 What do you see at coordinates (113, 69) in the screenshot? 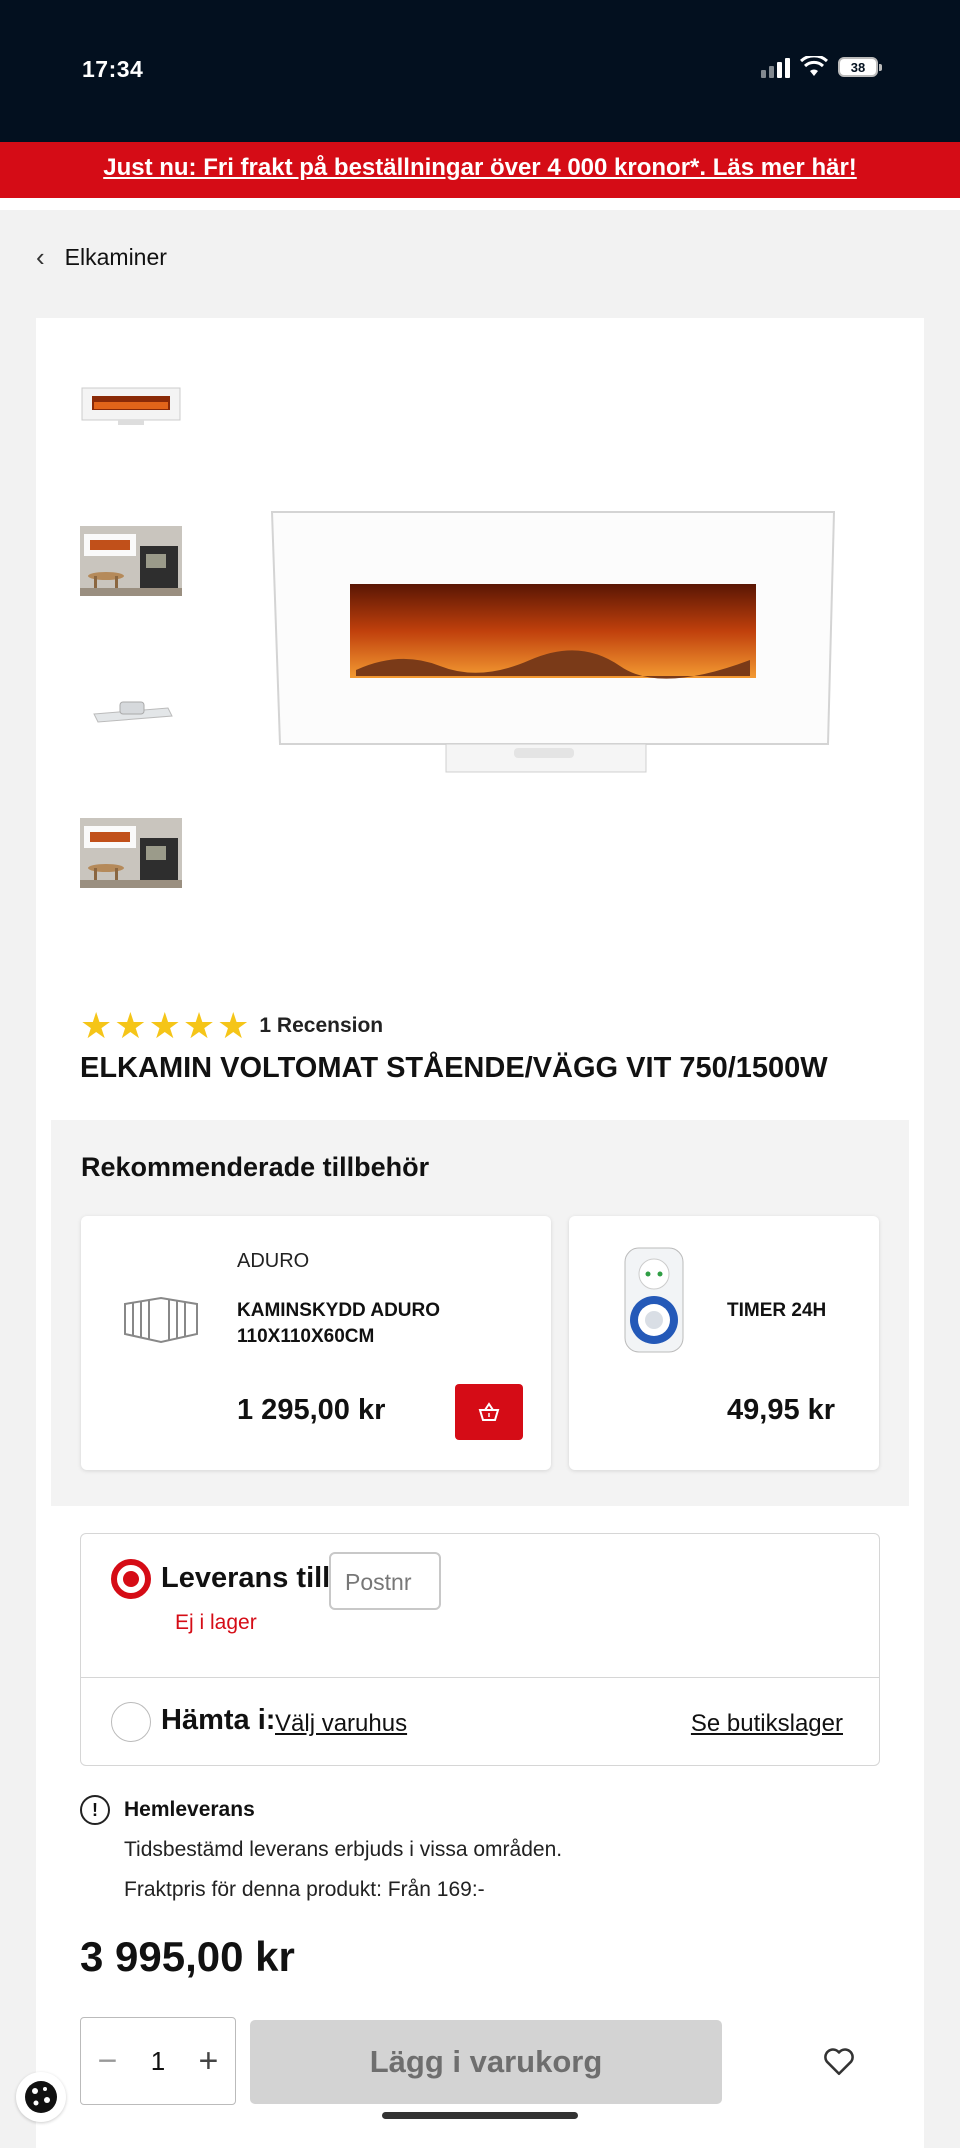
I see `status-time: 17:34` at bounding box center [113, 69].